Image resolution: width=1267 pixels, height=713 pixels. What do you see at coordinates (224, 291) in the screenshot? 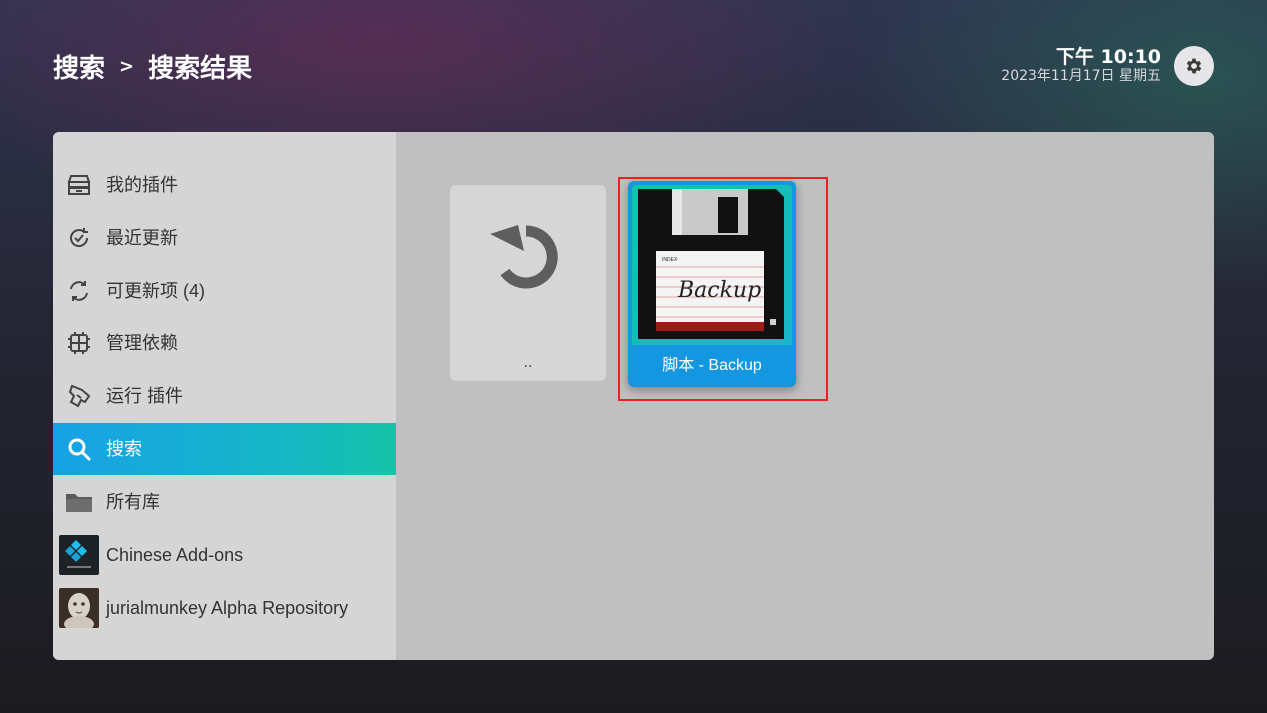
I see `sidebar-item-available-updates: 可更新项 (4)` at bounding box center [224, 291].